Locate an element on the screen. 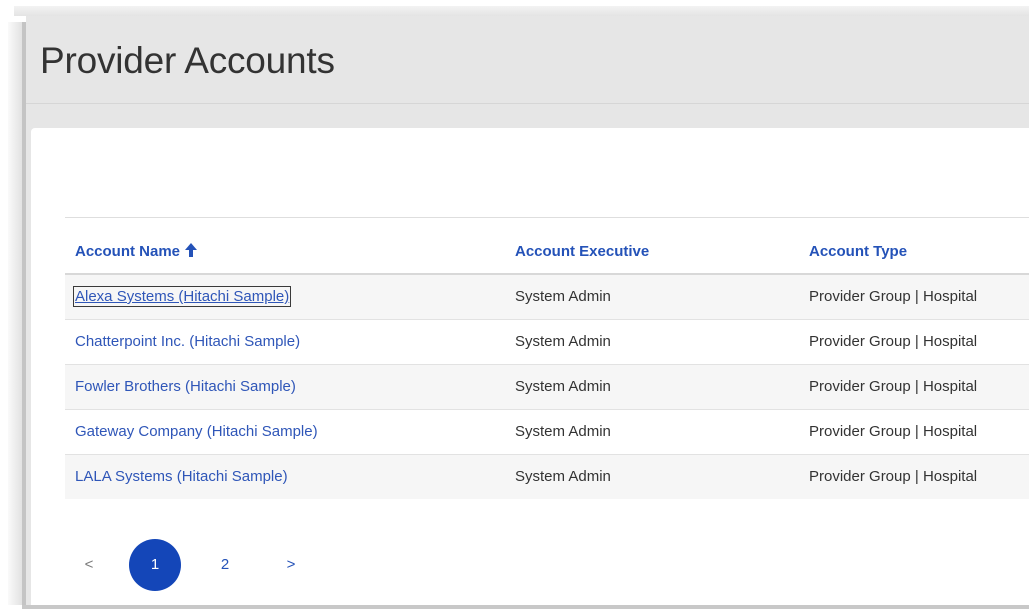  account-name-link: LALA Systems (Hitachi Sample) is located at coordinates (181, 476).